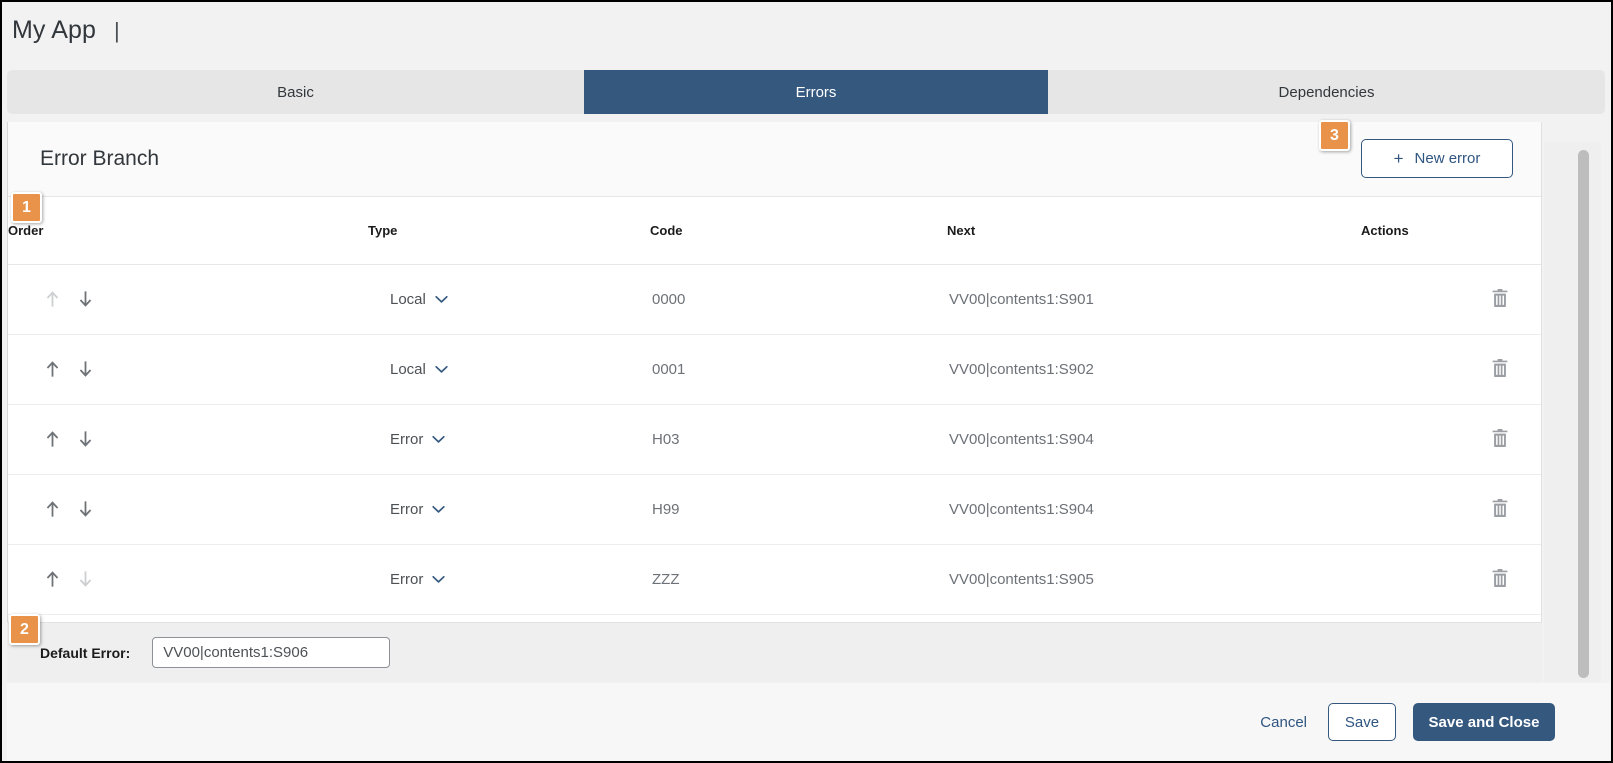 Image resolution: width=1613 pixels, height=763 pixels. What do you see at coordinates (1334, 135) in the screenshot?
I see `callout-badge-3: 3` at bounding box center [1334, 135].